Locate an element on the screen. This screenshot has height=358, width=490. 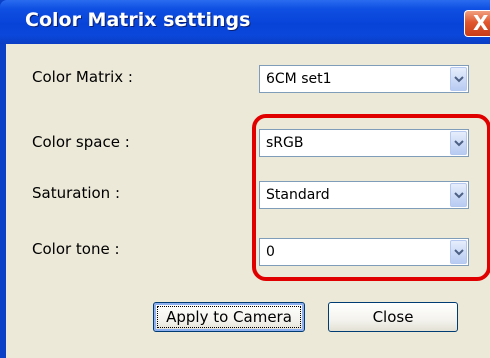
close-window-button: X is located at coordinates (477, 23).